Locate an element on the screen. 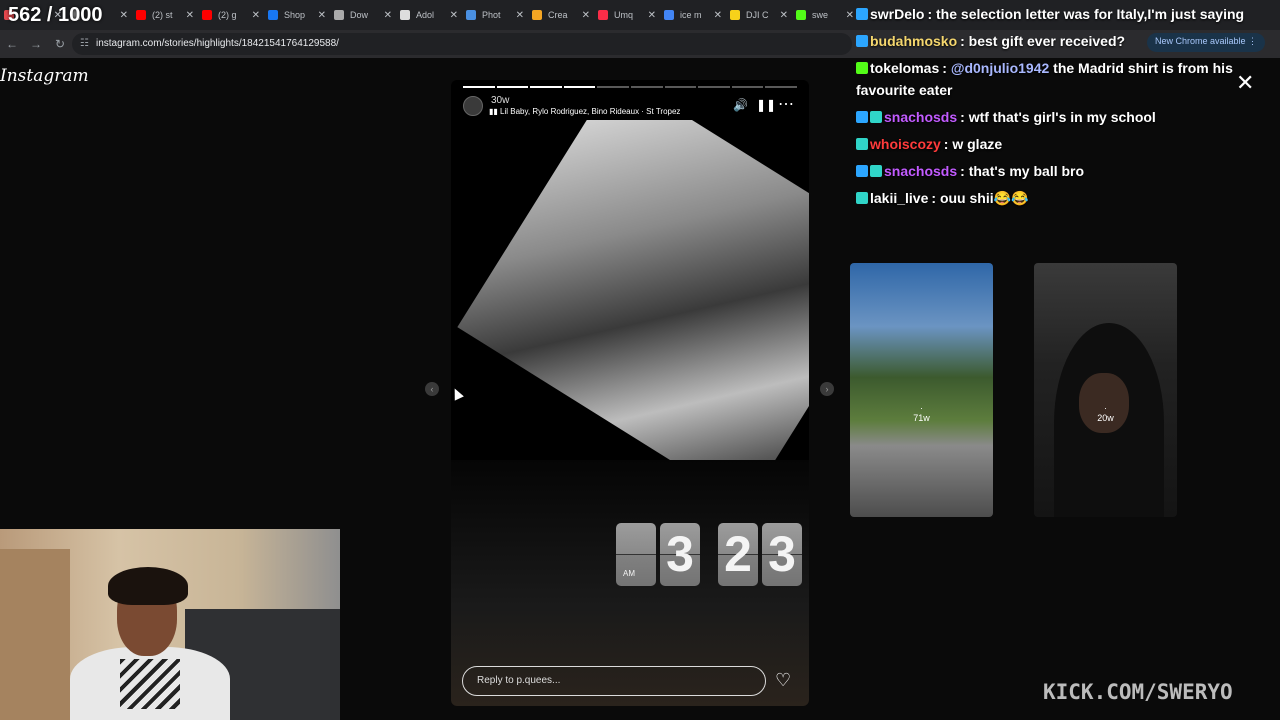  site-info-icon: ☷ is located at coordinates (84, 43).